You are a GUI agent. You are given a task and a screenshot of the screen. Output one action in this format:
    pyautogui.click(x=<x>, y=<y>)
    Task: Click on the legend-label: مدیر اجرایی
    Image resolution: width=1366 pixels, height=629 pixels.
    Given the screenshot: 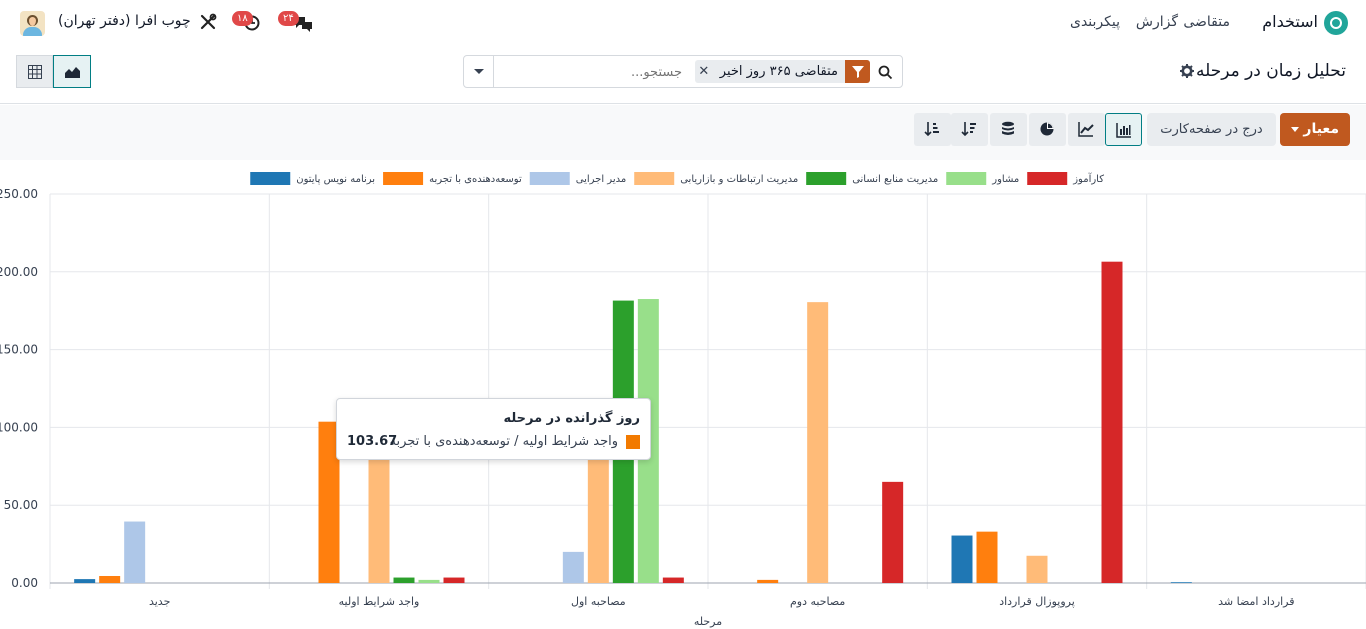 What is the action you would take?
    pyautogui.click(x=601, y=179)
    